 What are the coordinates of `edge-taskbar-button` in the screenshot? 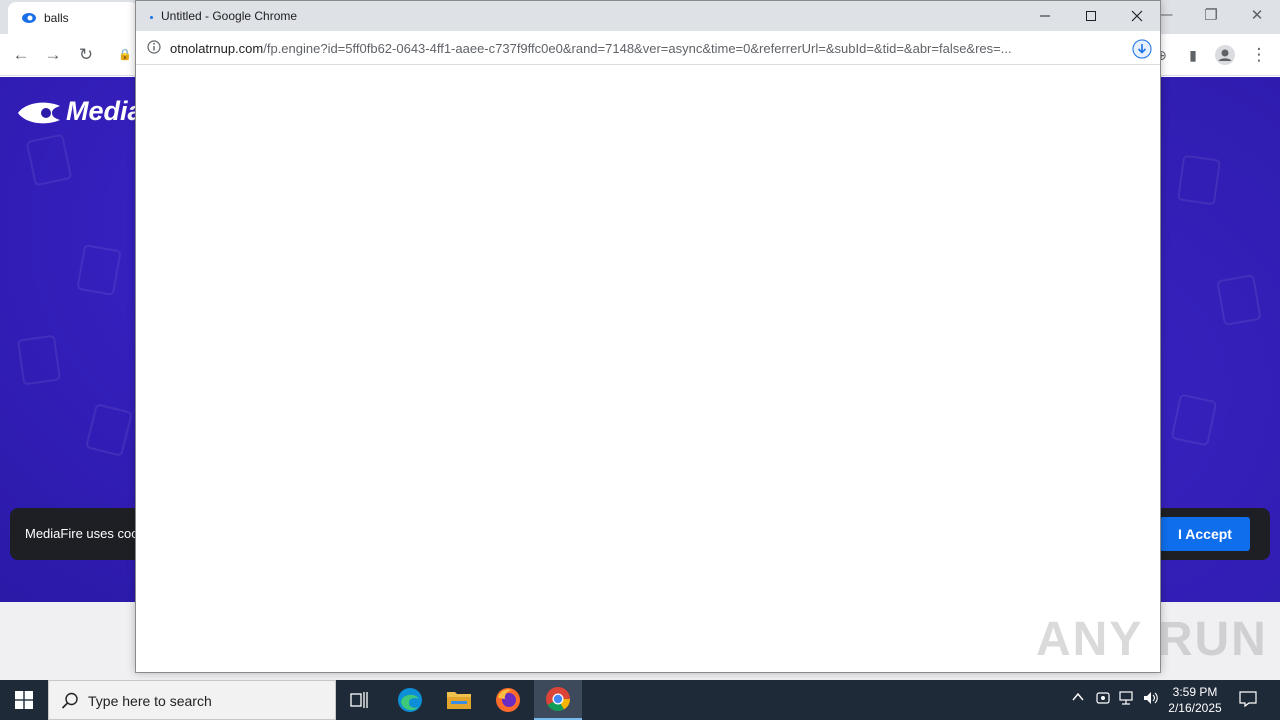 It's located at (410, 700).